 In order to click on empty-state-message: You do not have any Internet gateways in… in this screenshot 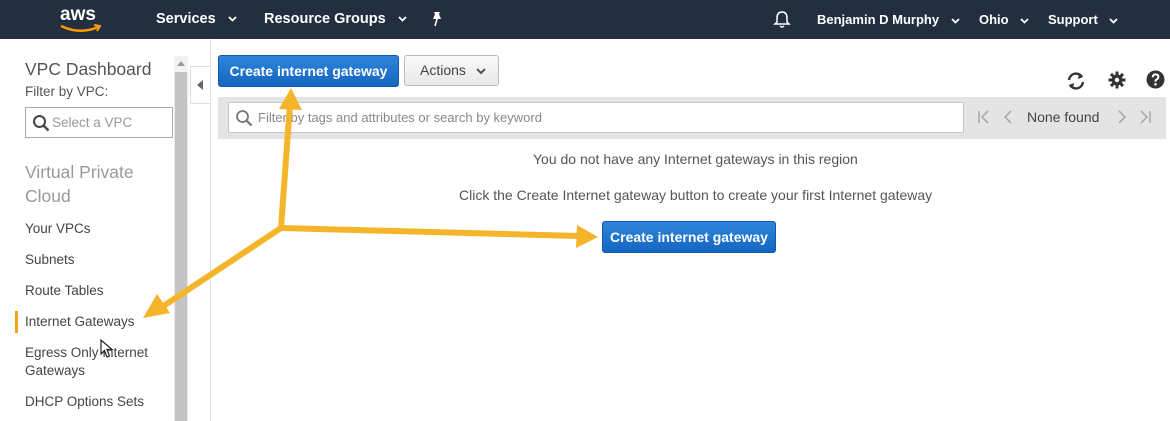, I will do `click(695, 159)`.